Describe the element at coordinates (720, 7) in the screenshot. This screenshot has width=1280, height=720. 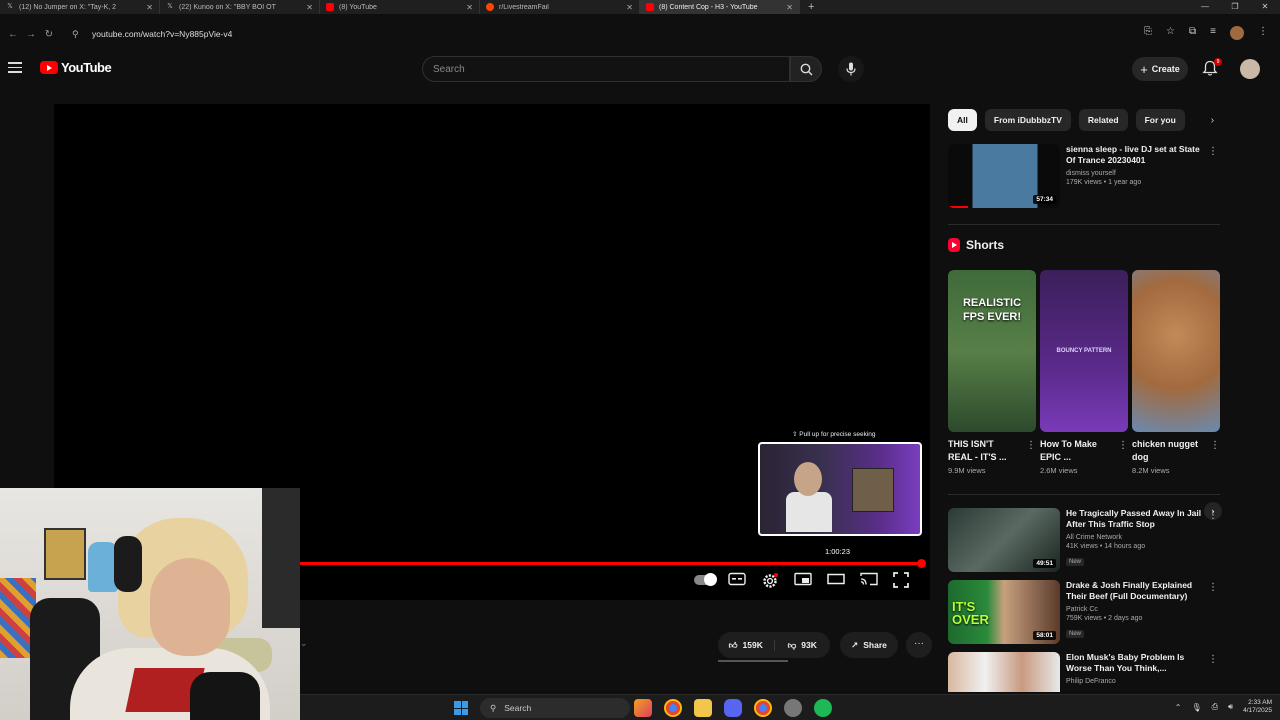
I see `browser-tab-5: (8) Content Cop - H3 - YouTube ✕` at that location.